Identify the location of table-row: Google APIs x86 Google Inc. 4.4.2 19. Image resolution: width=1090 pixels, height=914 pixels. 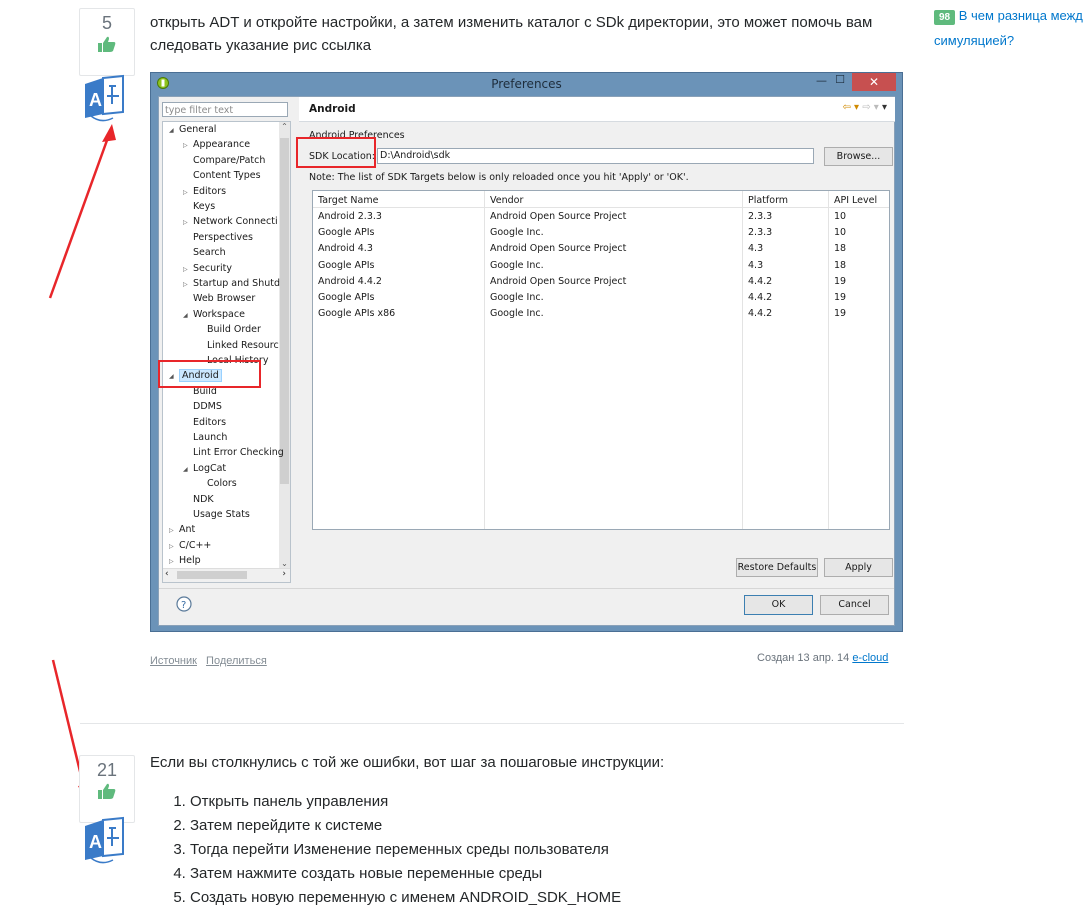
(601, 315).